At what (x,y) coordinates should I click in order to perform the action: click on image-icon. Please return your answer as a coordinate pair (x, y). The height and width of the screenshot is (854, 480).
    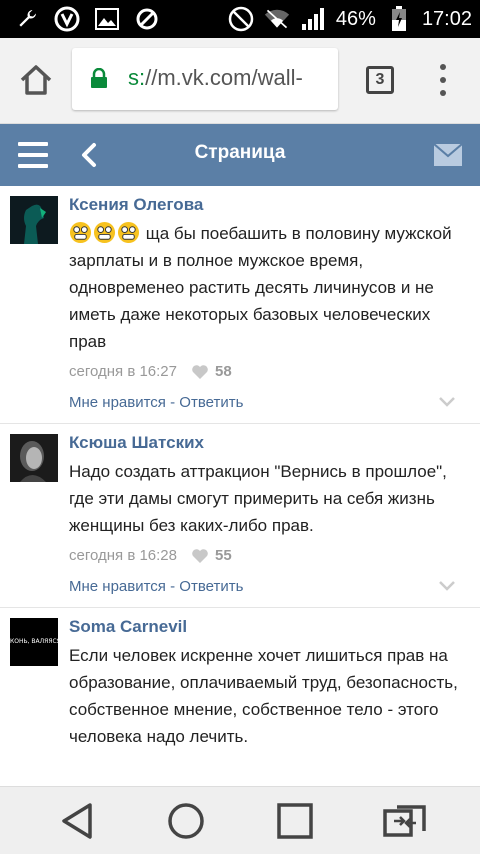
    Looking at the image, I should click on (107, 19).